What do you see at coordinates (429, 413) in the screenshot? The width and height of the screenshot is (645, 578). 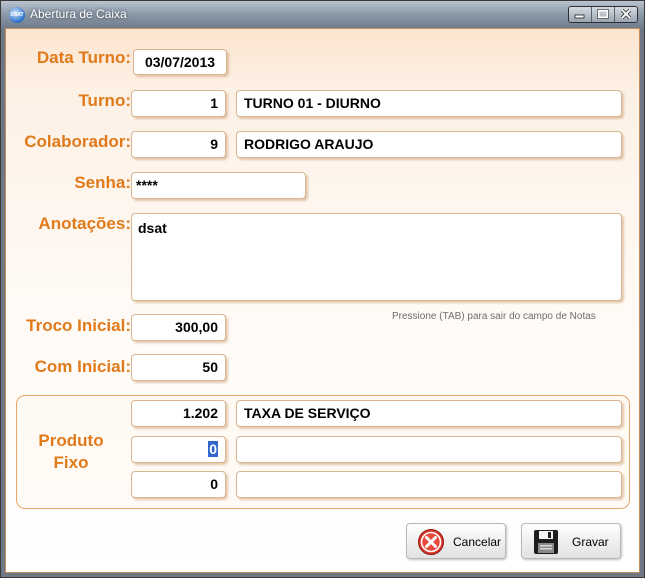 I see `produto-description-field-1: TAXA DE SERVIÇO` at bounding box center [429, 413].